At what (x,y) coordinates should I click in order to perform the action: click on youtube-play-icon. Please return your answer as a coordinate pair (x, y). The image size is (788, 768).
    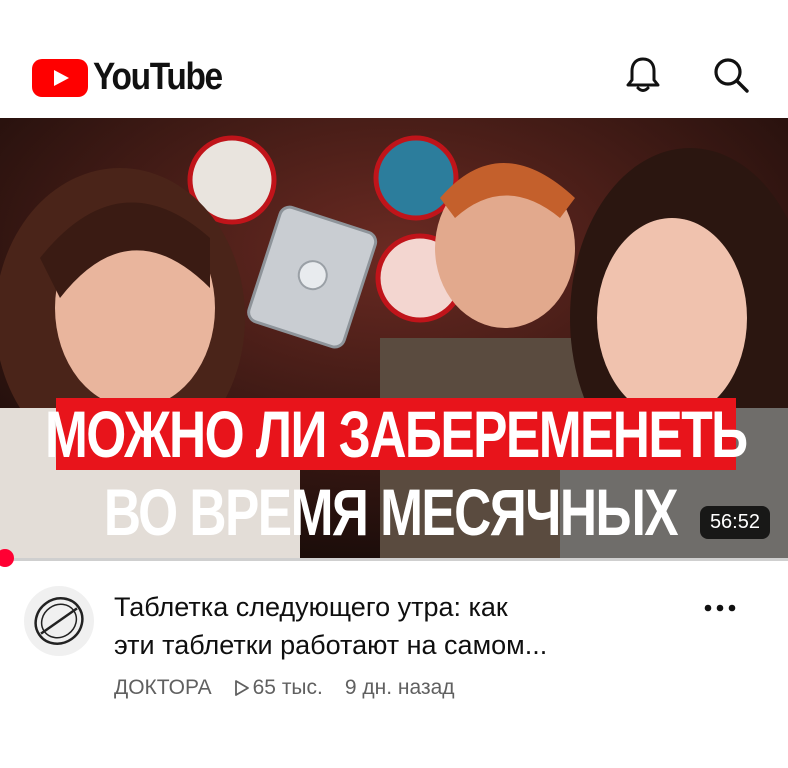
    Looking at the image, I should click on (60, 77).